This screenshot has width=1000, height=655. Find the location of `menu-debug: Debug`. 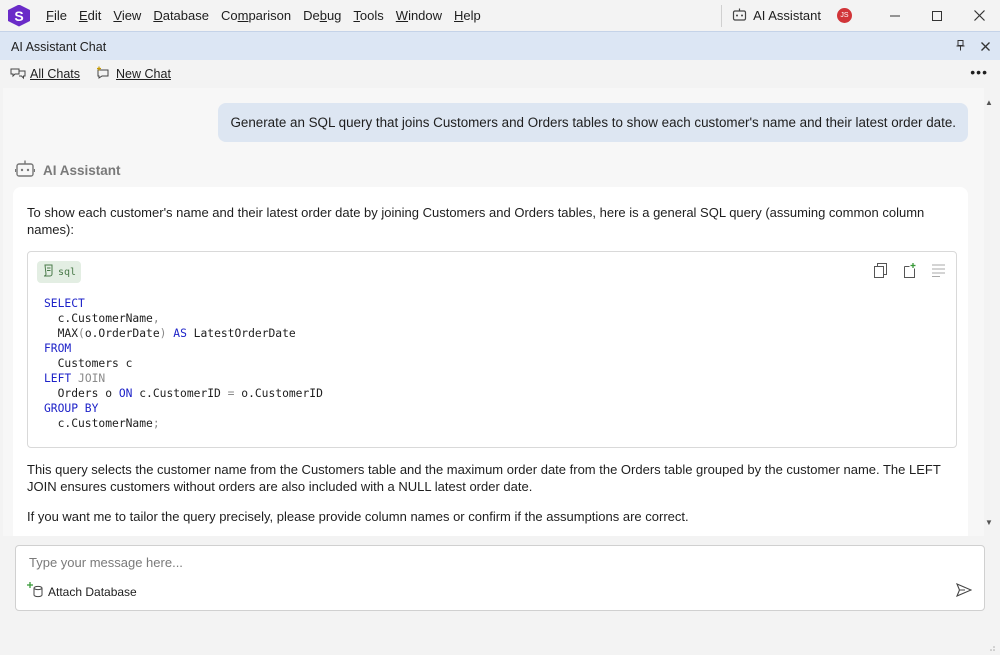

menu-debug: Debug is located at coordinates (322, 15).